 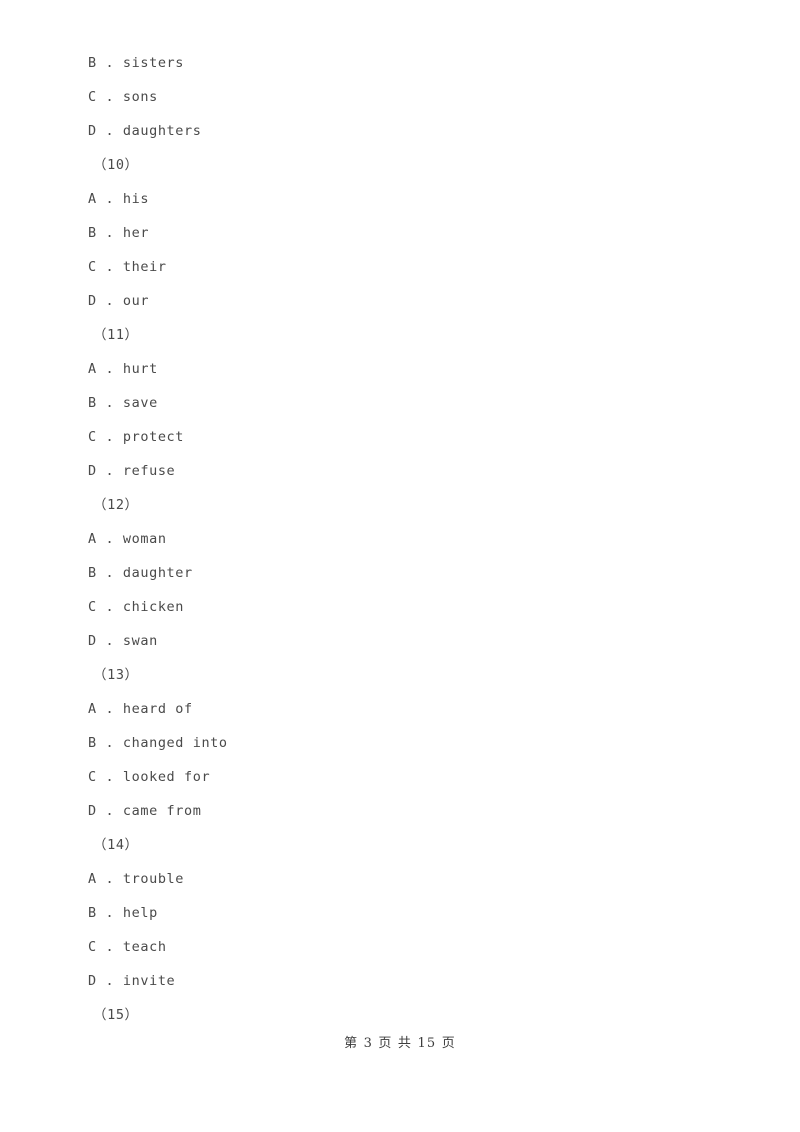 I want to click on answer-option: C . chicken, so click(x=136, y=607).